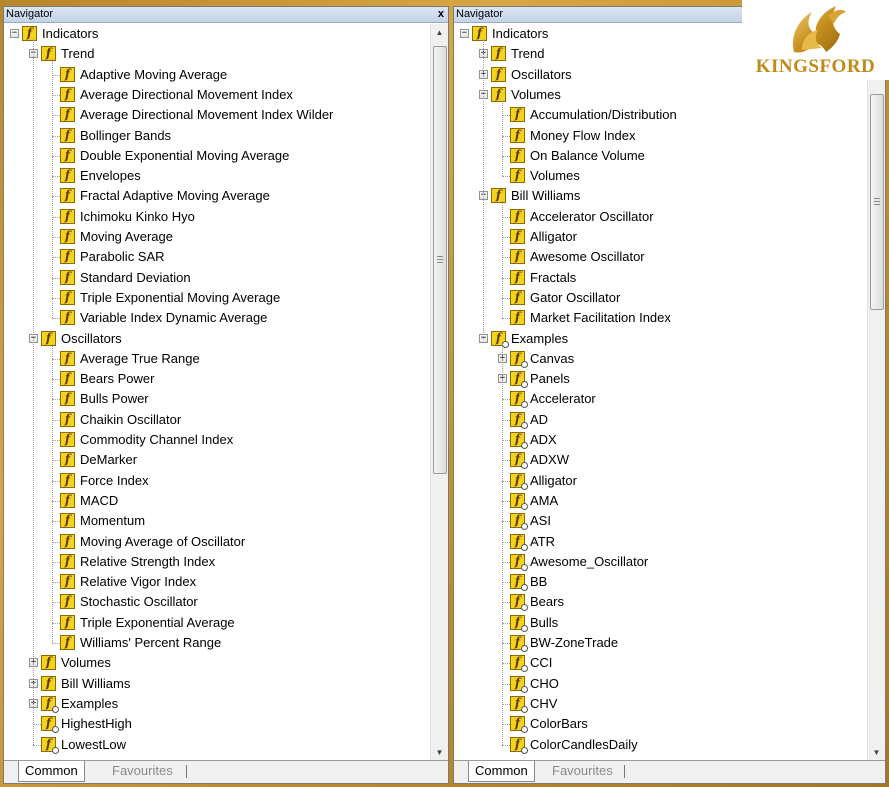 The width and height of the screenshot is (889, 787). Describe the element at coordinates (660, 379) in the screenshot. I see `tree-item: + f Panels` at that location.